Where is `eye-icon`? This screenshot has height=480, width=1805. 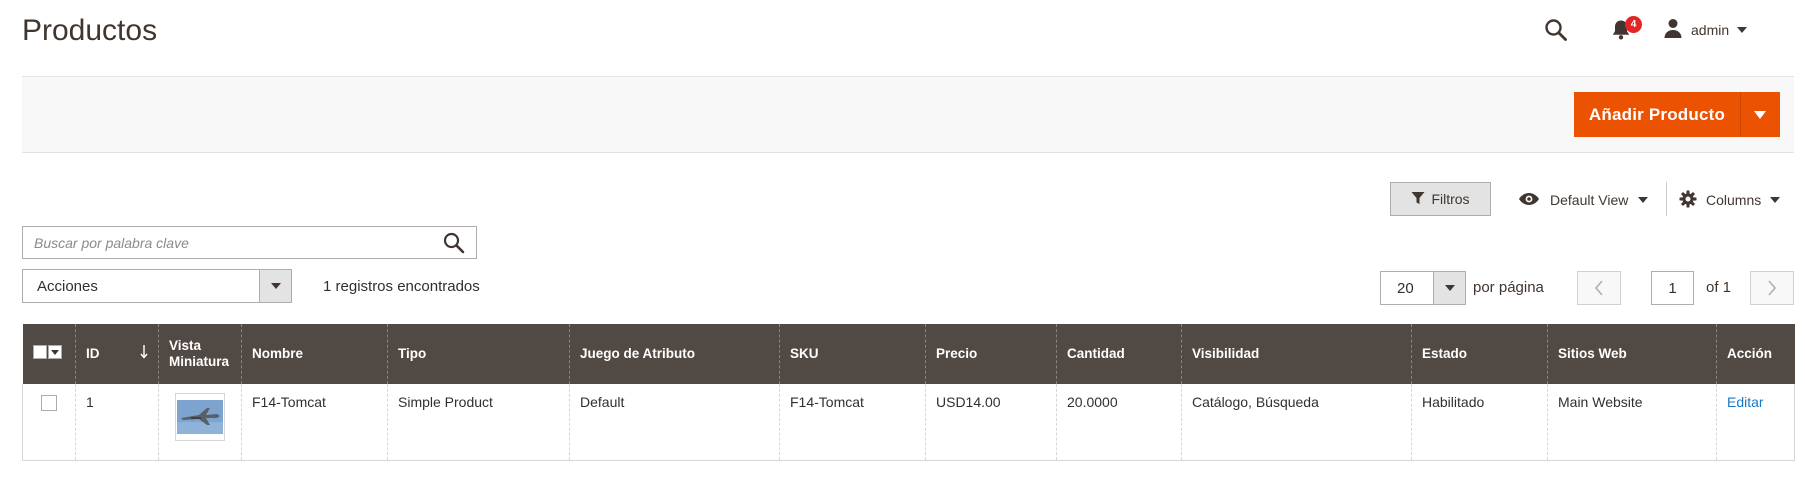 eye-icon is located at coordinates (1529, 200).